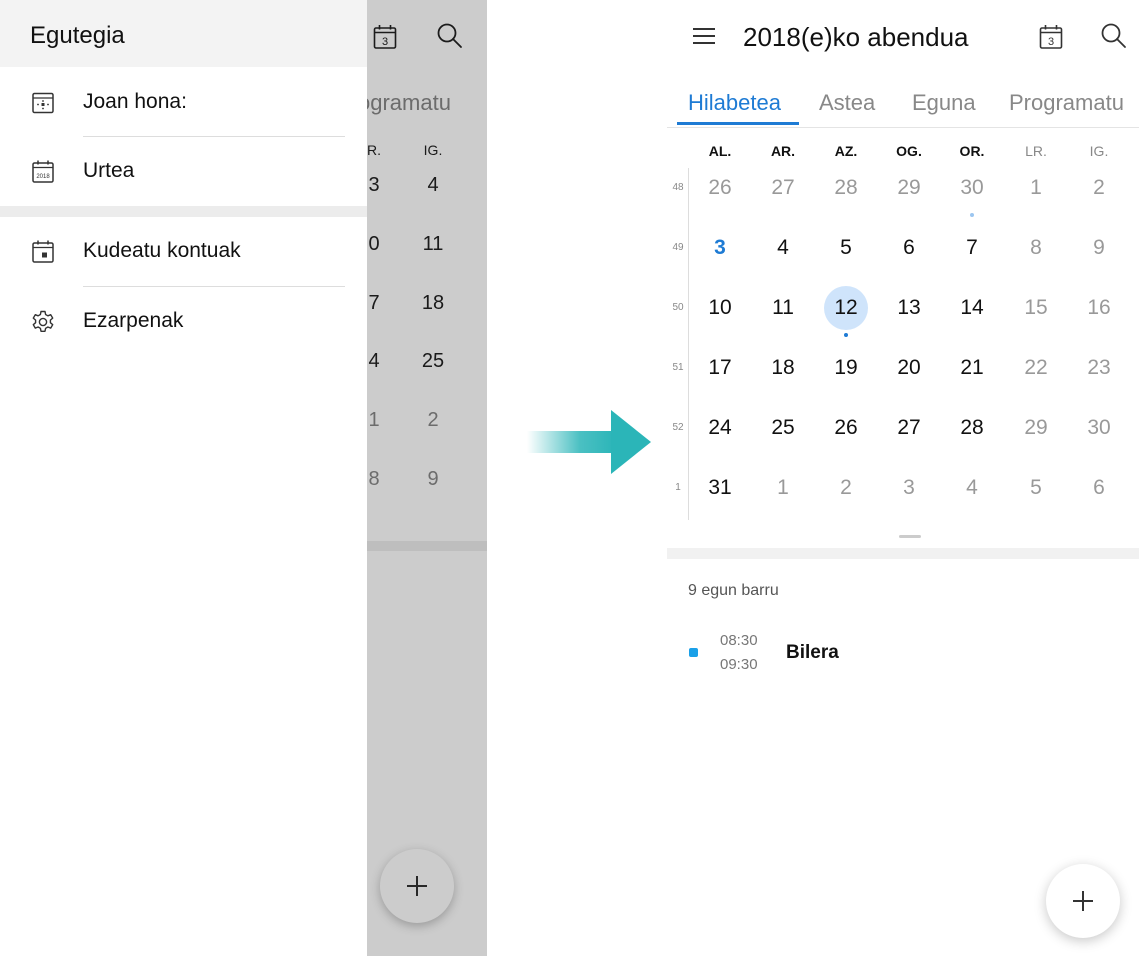 The width and height of the screenshot is (1139, 956). I want to click on plus-icon, so click(1083, 901).